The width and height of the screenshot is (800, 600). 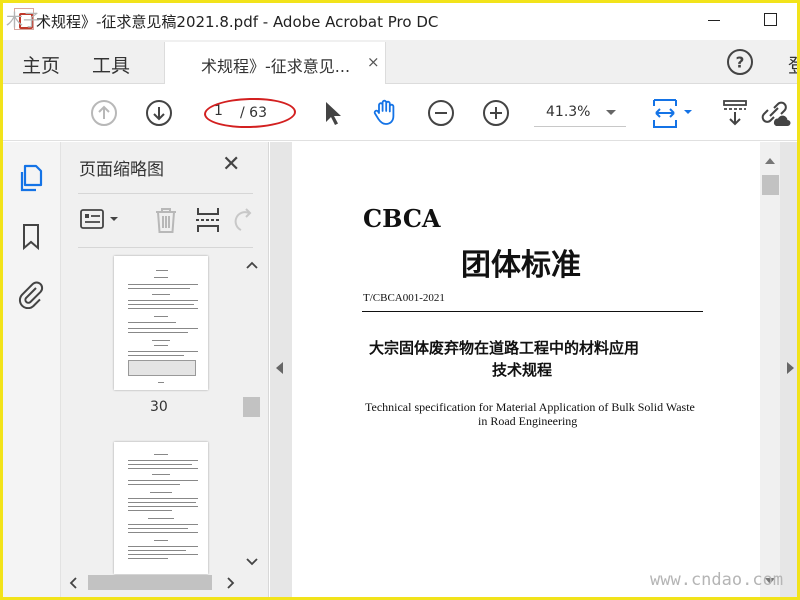 I want to click on help-icon: ?, so click(x=740, y=62).